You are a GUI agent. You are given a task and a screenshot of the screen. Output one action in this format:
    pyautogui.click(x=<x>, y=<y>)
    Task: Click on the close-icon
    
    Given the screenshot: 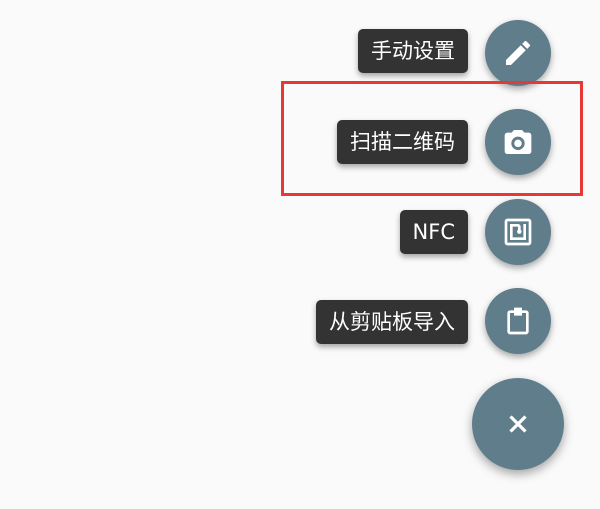 What is the action you would take?
    pyautogui.click(x=518, y=424)
    